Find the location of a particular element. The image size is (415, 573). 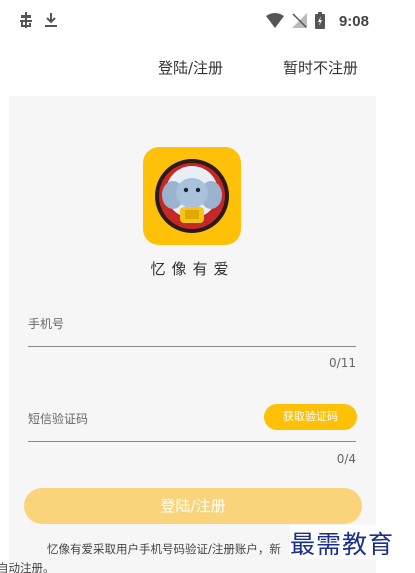

status-bar: 9:08 is located at coordinates (207, 22).